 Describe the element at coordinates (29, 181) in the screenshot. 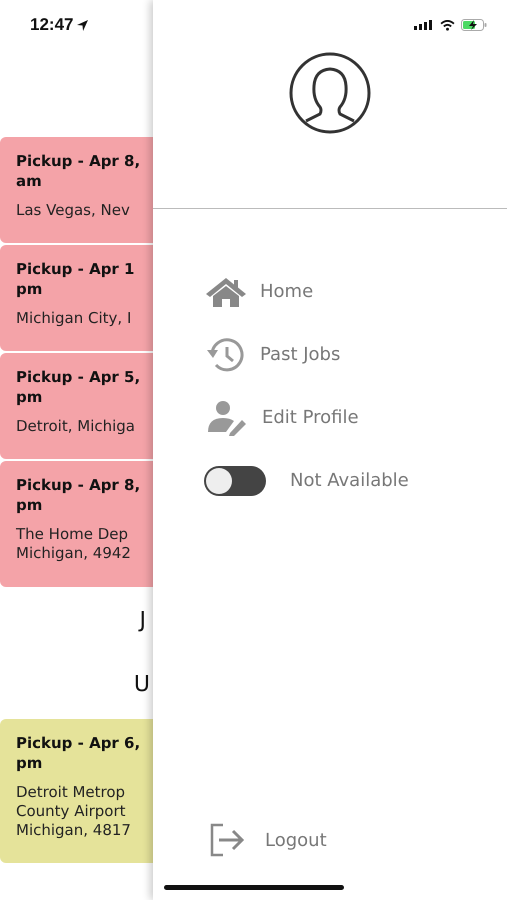

I see `job-title: am` at that location.